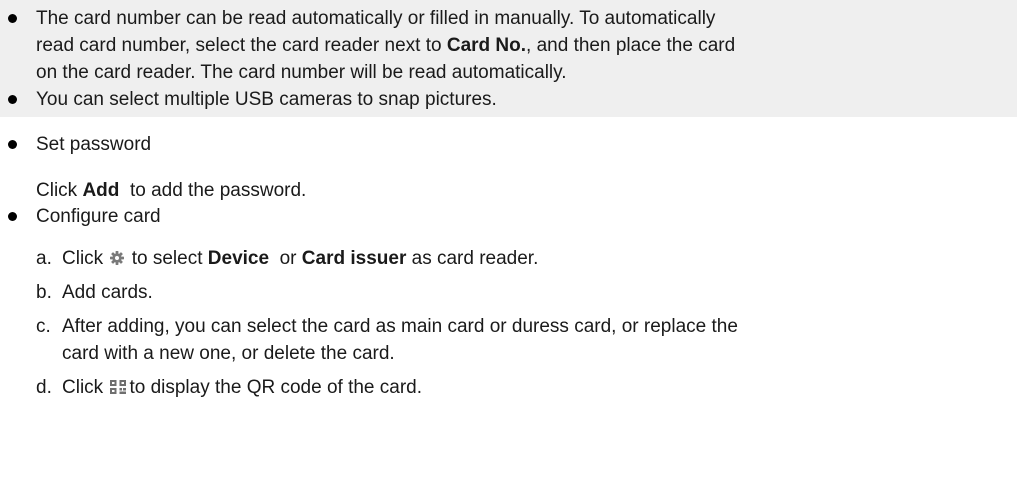  Describe the element at coordinates (228, 353) in the screenshot. I see `step-c-line-2: card with a new one, or delete the card.` at that location.